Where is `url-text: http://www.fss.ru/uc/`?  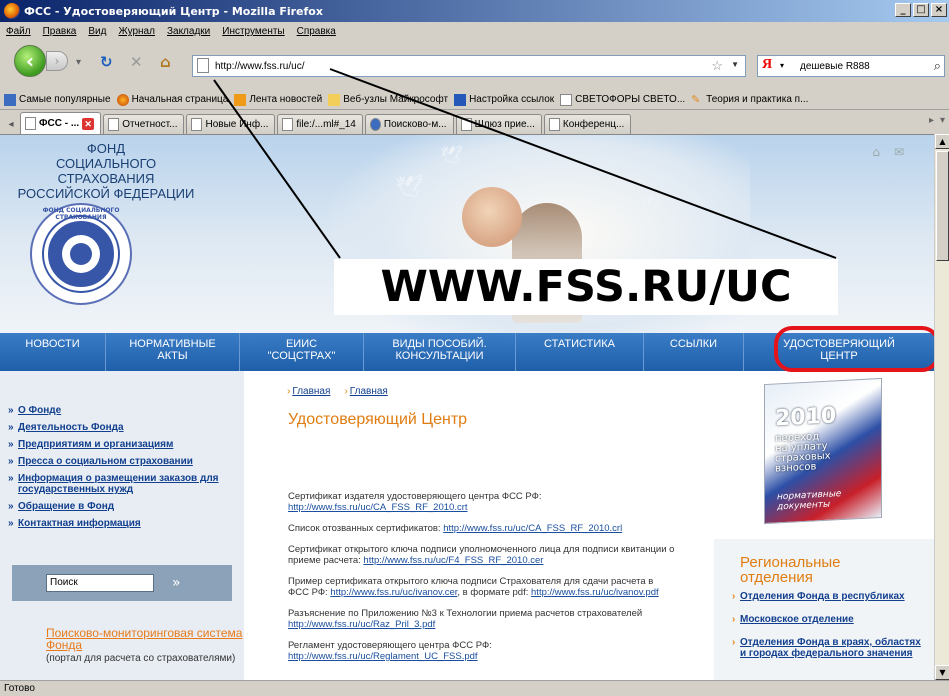 url-text: http://www.fss.ru/uc/ is located at coordinates (260, 66).